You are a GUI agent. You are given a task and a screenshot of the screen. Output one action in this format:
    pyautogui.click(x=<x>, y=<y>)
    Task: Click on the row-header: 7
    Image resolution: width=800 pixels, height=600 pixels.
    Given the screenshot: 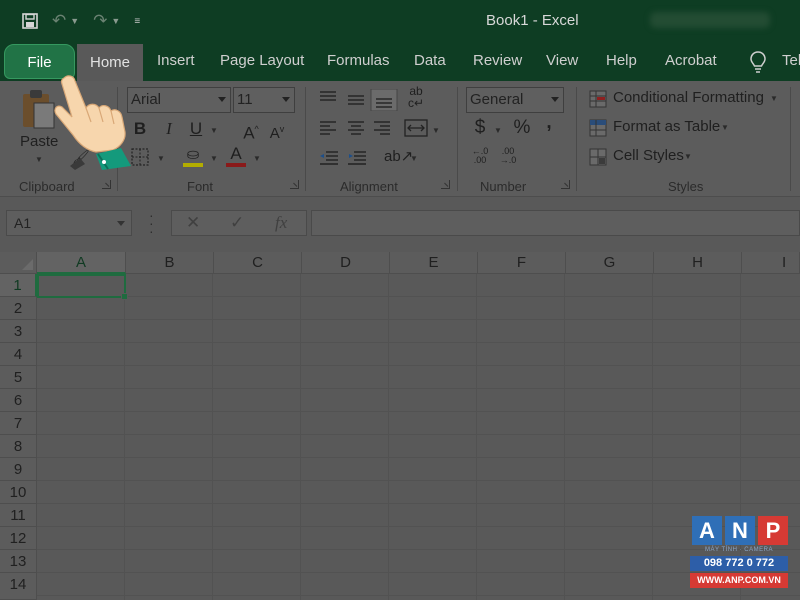 What is the action you would take?
    pyautogui.click(x=18, y=423)
    